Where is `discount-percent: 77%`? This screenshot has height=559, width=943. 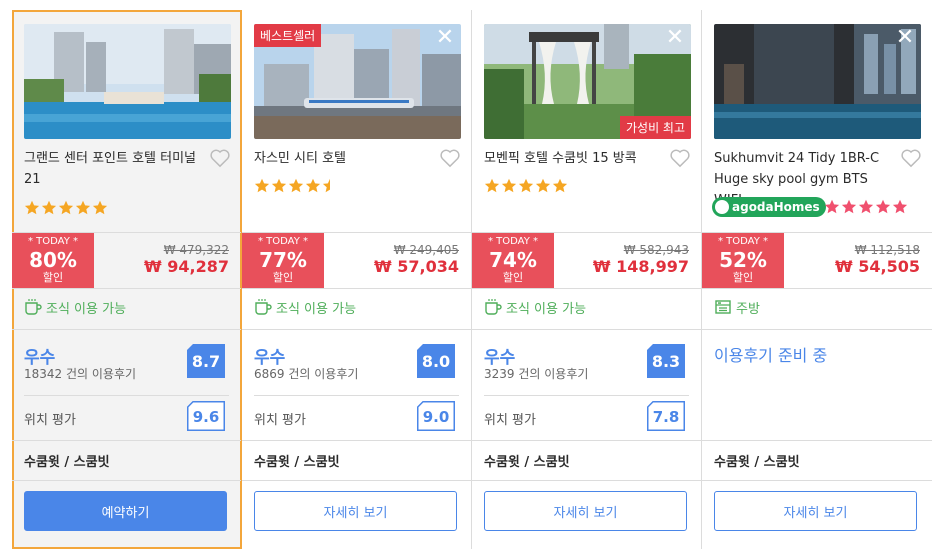
discount-percent: 77% is located at coordinates (283, 260).